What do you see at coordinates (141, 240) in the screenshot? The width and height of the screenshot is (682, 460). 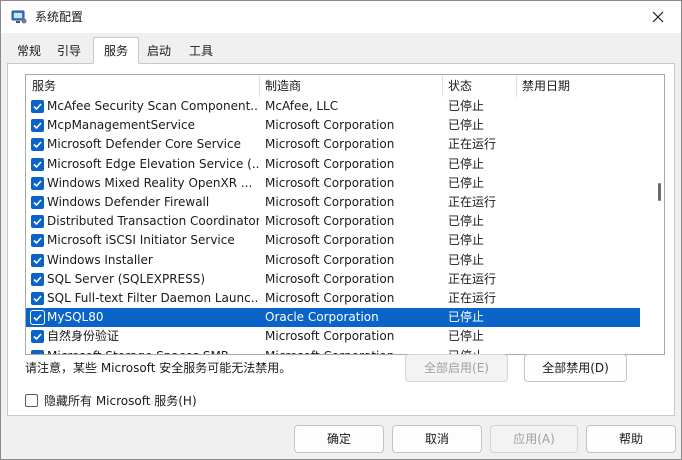 I see `service-name: Microsoft iSCSI Initiator Service` at bounding box center [141, 240].